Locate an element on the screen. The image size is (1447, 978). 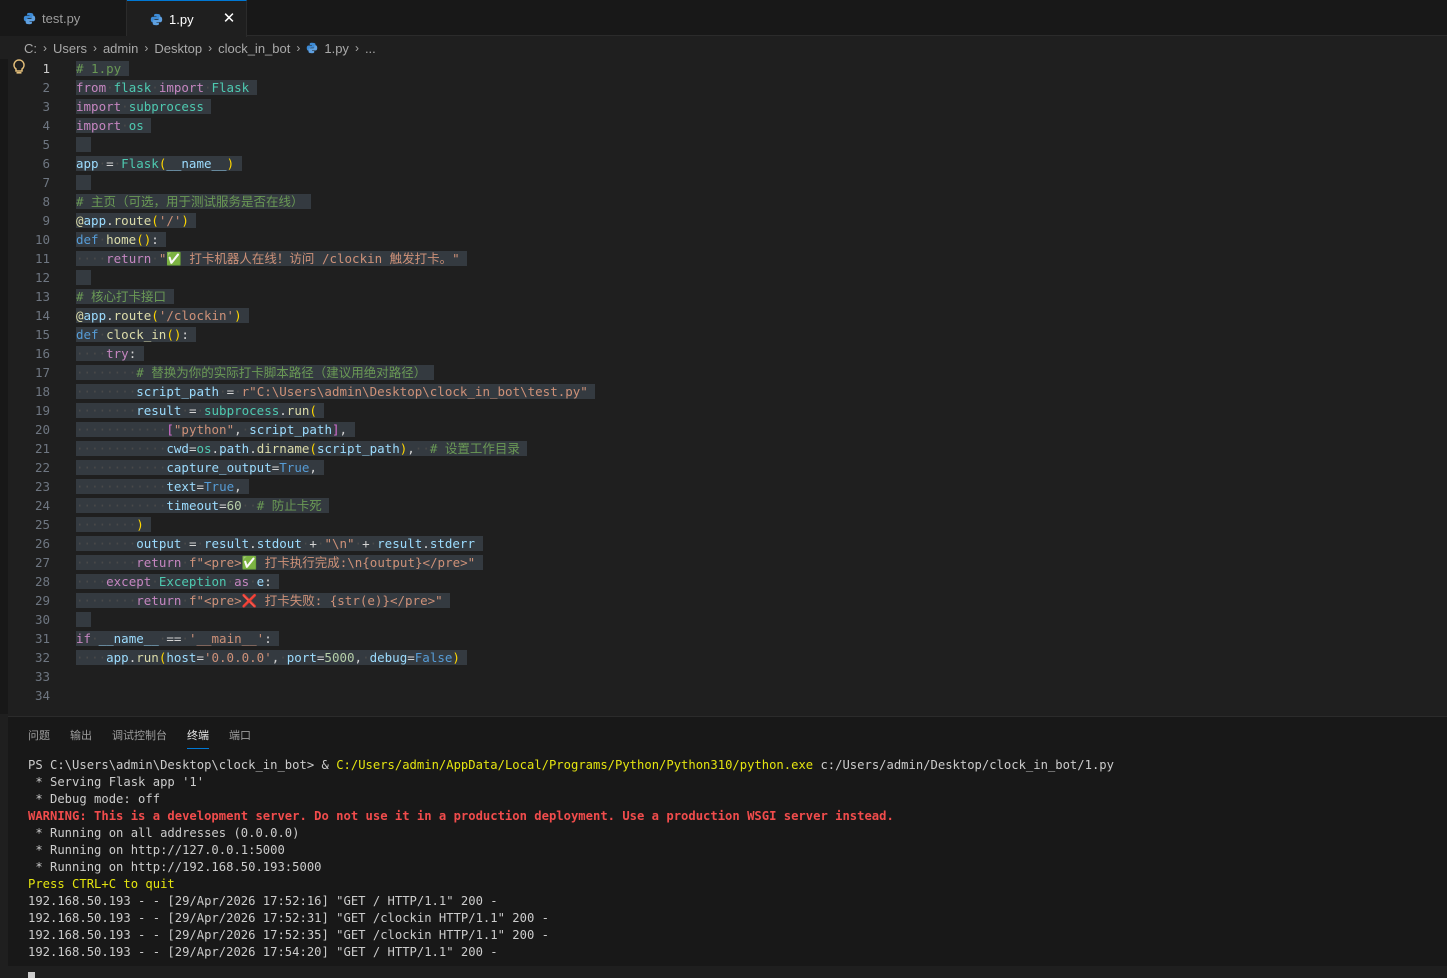
terminal-line: * Debug mode: off is located at coordinates (94, 799).